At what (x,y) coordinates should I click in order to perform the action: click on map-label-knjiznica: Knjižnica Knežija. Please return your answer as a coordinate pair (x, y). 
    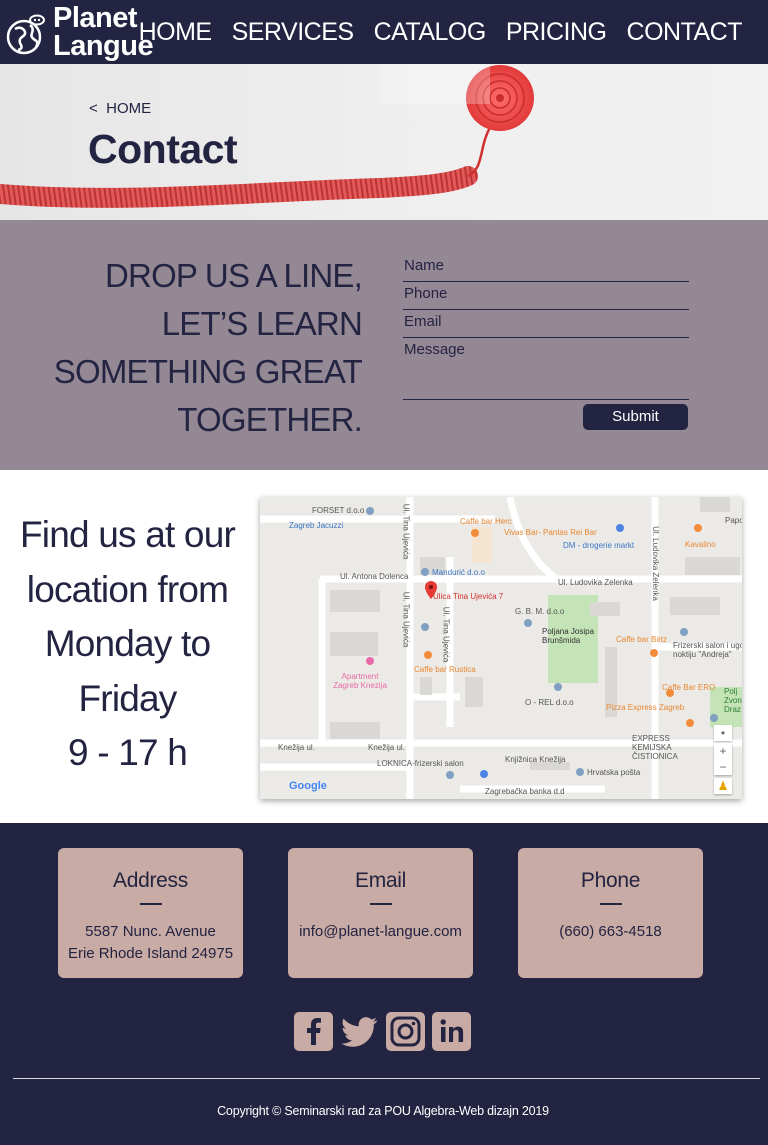
    Looking at the image, I should click on (535, 759).